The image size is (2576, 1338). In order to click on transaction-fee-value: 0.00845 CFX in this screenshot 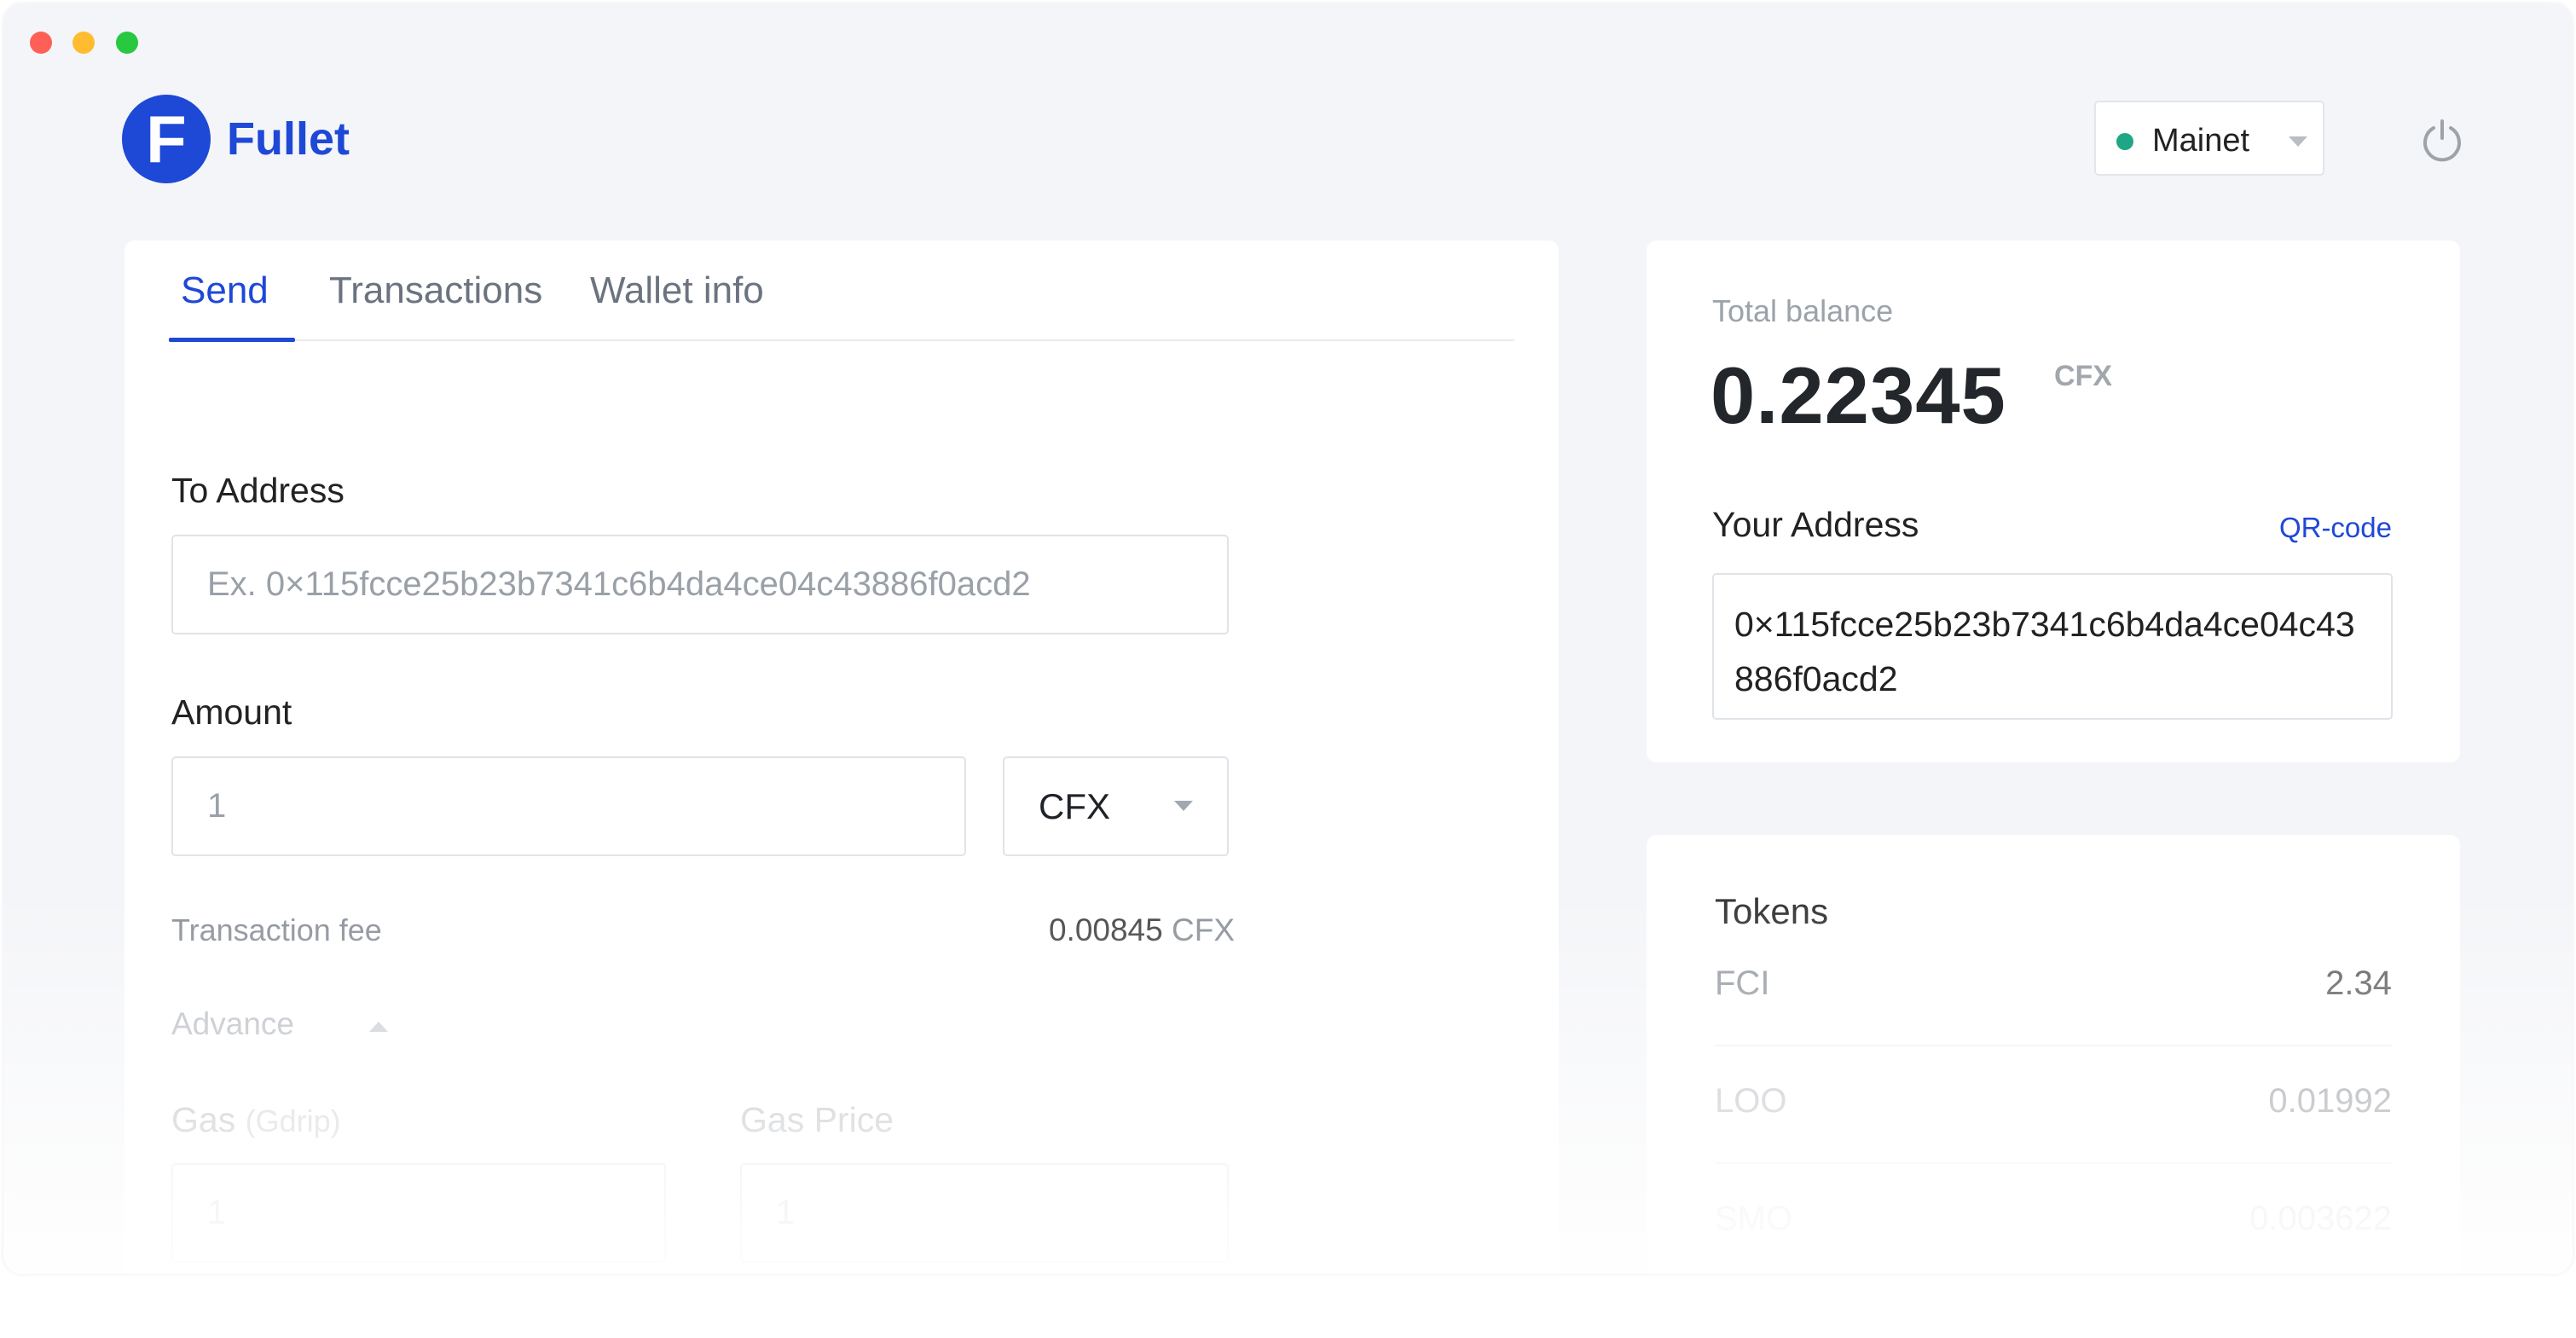, I will do `click(1142, 930)`.